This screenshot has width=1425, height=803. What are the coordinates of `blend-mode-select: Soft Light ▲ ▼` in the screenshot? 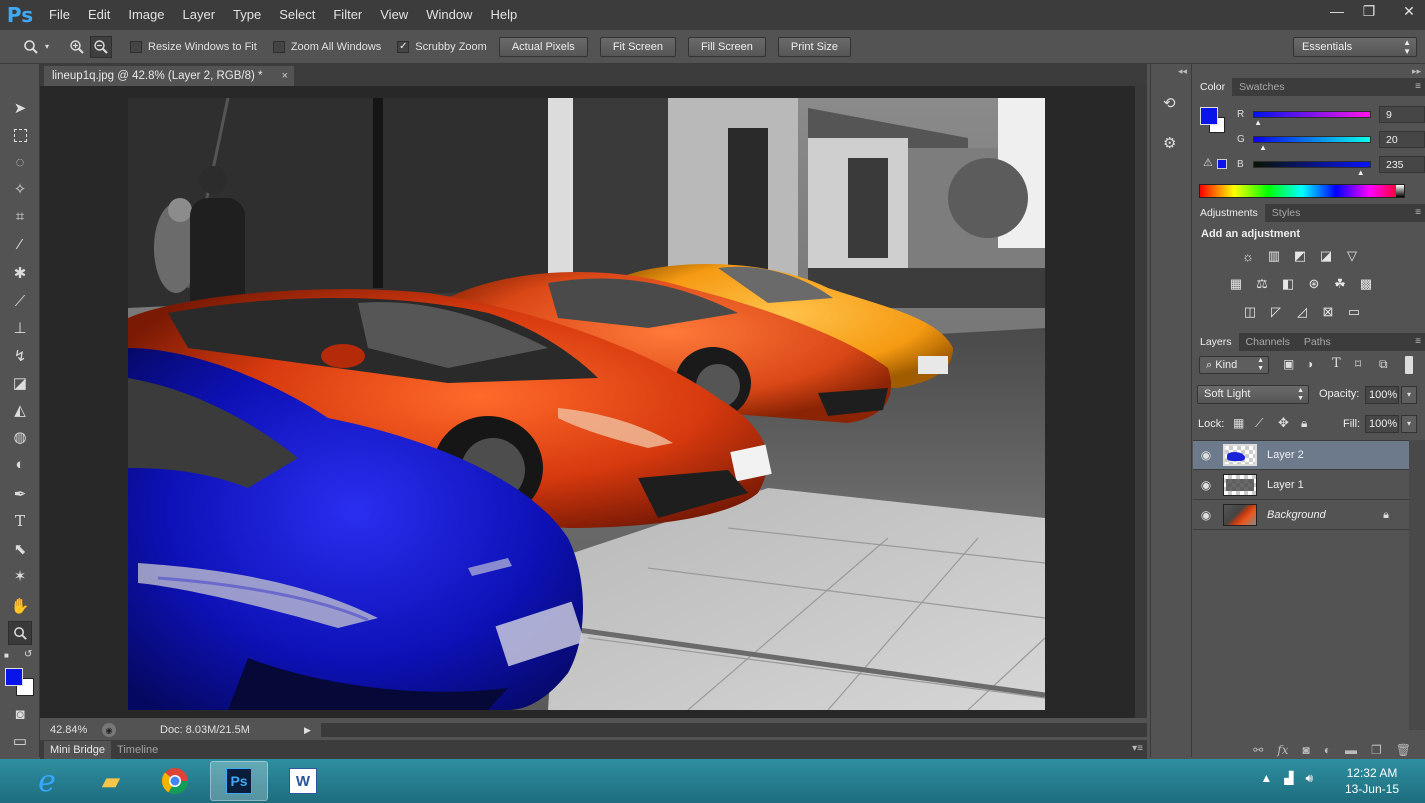 It's located at (1253, 394).